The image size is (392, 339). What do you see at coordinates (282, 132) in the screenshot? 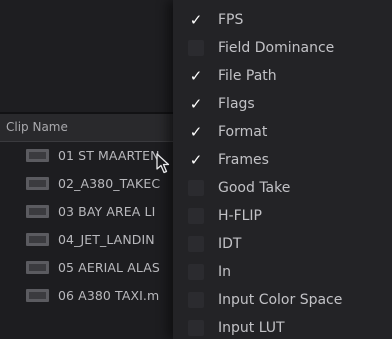
I see `menu-item-format: ✓ Format` at bounding box center [282, 132].